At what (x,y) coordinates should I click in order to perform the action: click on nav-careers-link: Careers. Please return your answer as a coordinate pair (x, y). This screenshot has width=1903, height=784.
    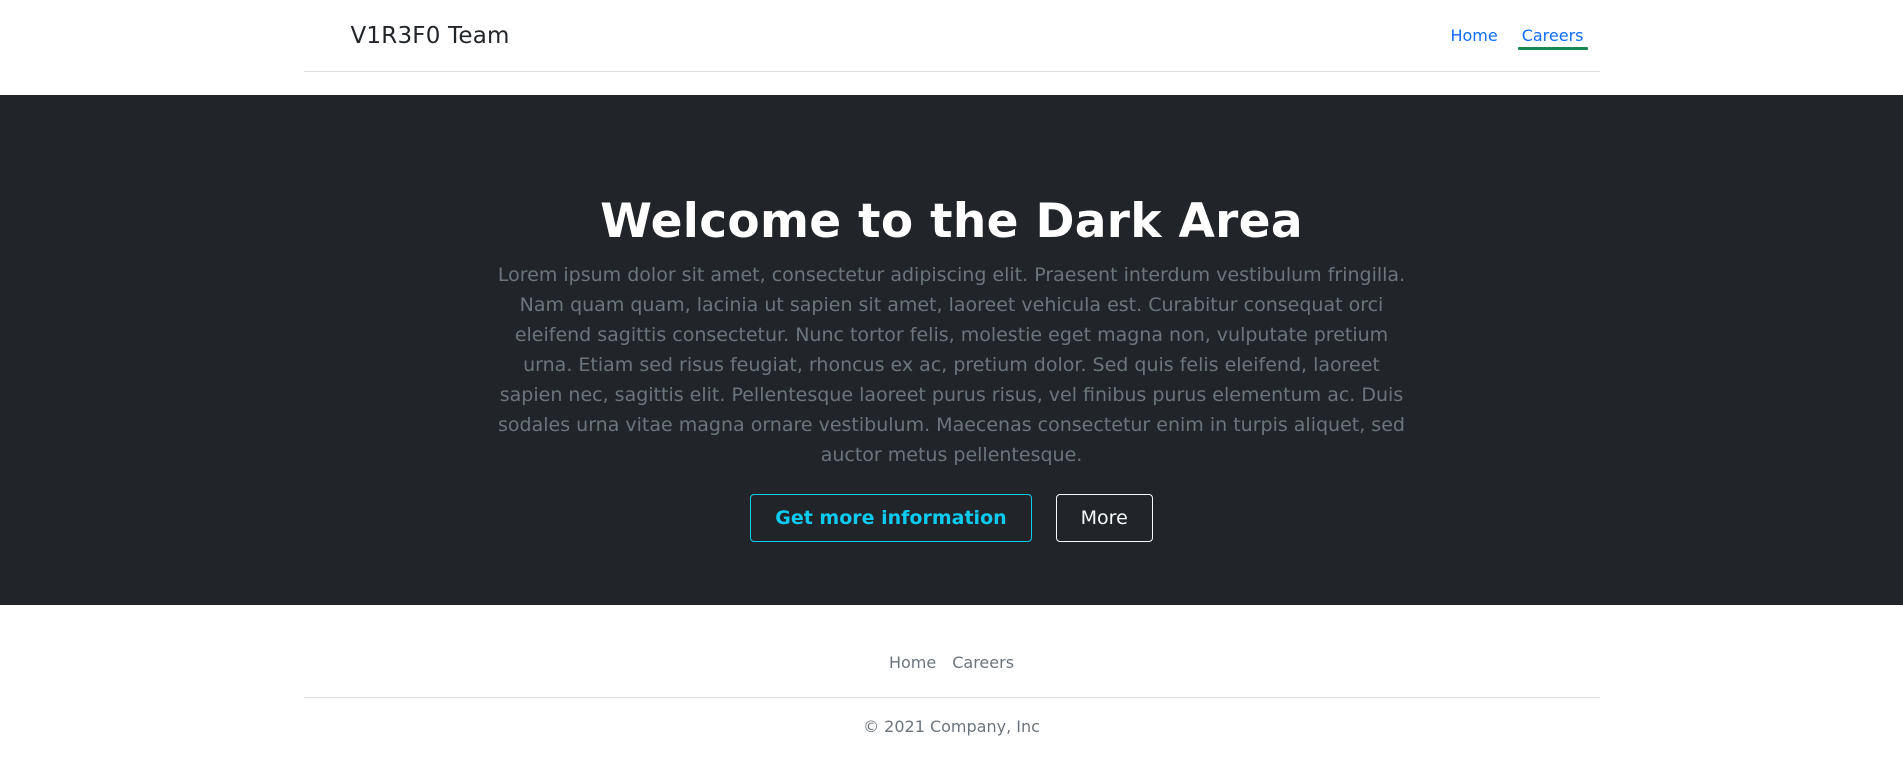
    Looking at the image, I should click on (1552, 36).